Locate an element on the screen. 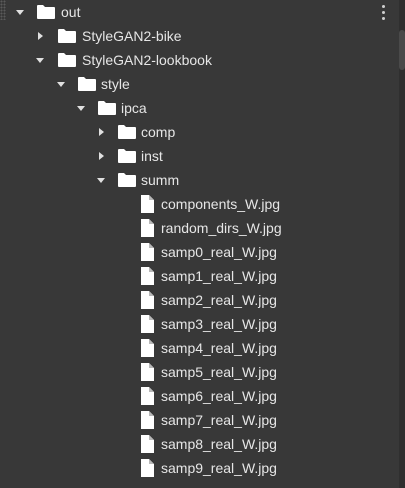 The width and height of the screenshot is (405, 488). tree-row-file: random_dirs_W.jpg is located at coordinates (198, 228).